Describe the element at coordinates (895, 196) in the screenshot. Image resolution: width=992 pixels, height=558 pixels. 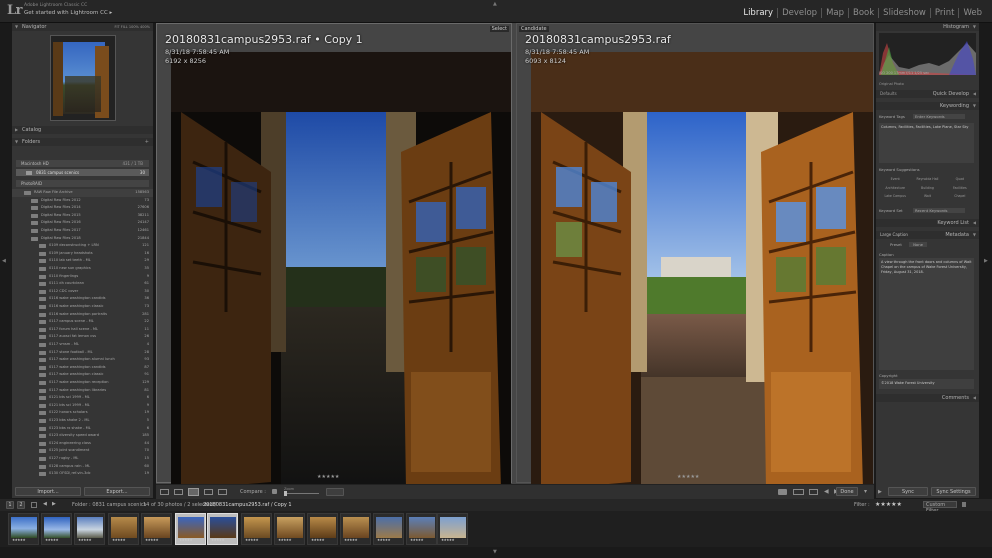
I see `suggestion: Lake Campus` at that location.